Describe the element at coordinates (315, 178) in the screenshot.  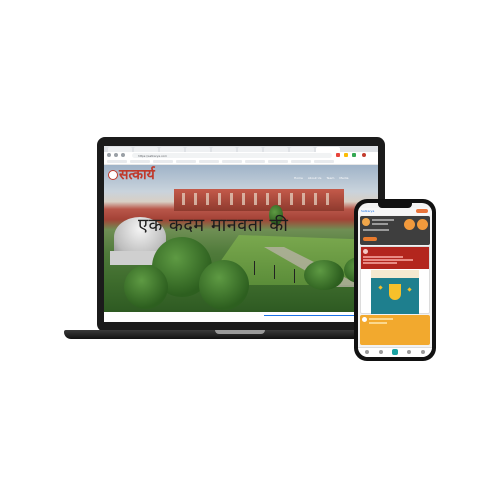
I see `nav-item-about: About Us` at that location.